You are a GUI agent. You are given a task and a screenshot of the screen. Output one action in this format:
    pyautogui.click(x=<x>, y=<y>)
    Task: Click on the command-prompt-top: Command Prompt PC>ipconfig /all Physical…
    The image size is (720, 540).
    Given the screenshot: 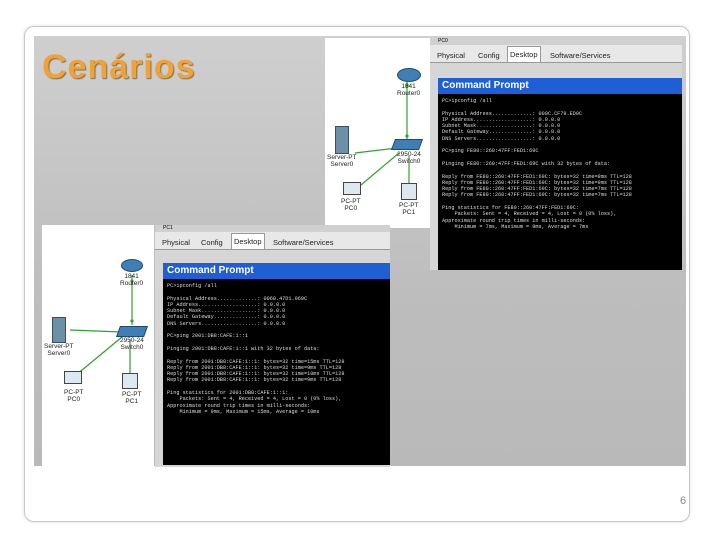 What is the action you would take?
    pyautogui.click(x=560, y=174)
    